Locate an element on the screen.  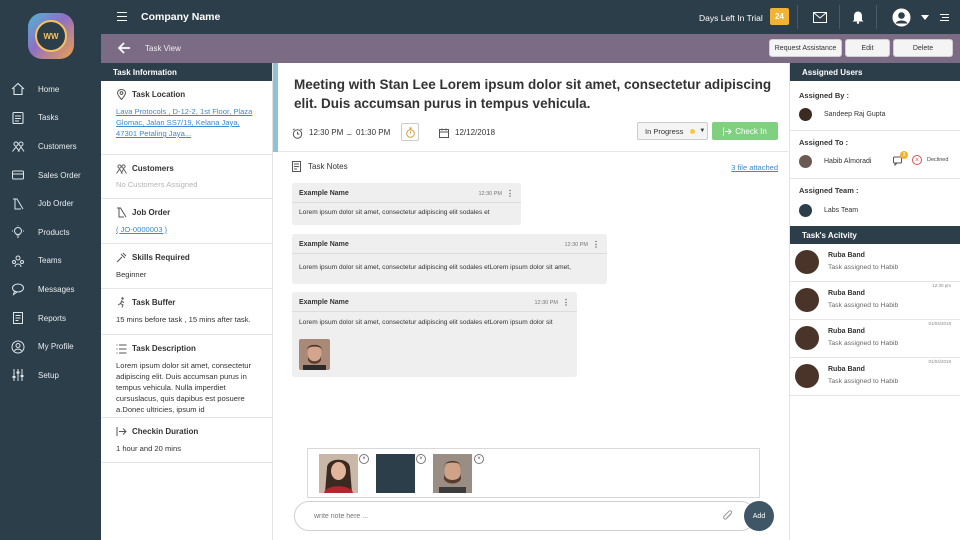
activity-header: Task's Acitvity is located at coordinates (875, 235).